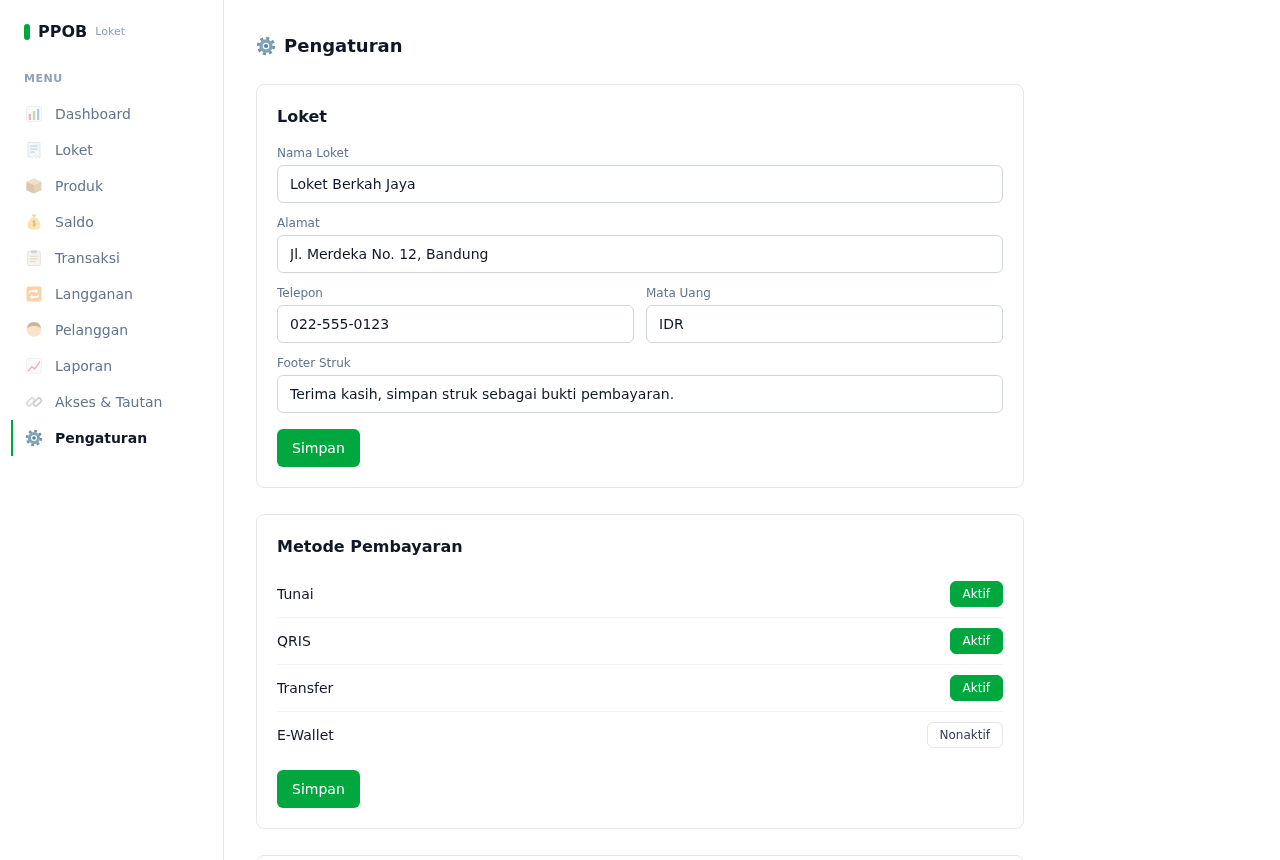  Describe the element at coordinates (300, 293) in the screenshot. I see `field-label: Telepon` at that location.